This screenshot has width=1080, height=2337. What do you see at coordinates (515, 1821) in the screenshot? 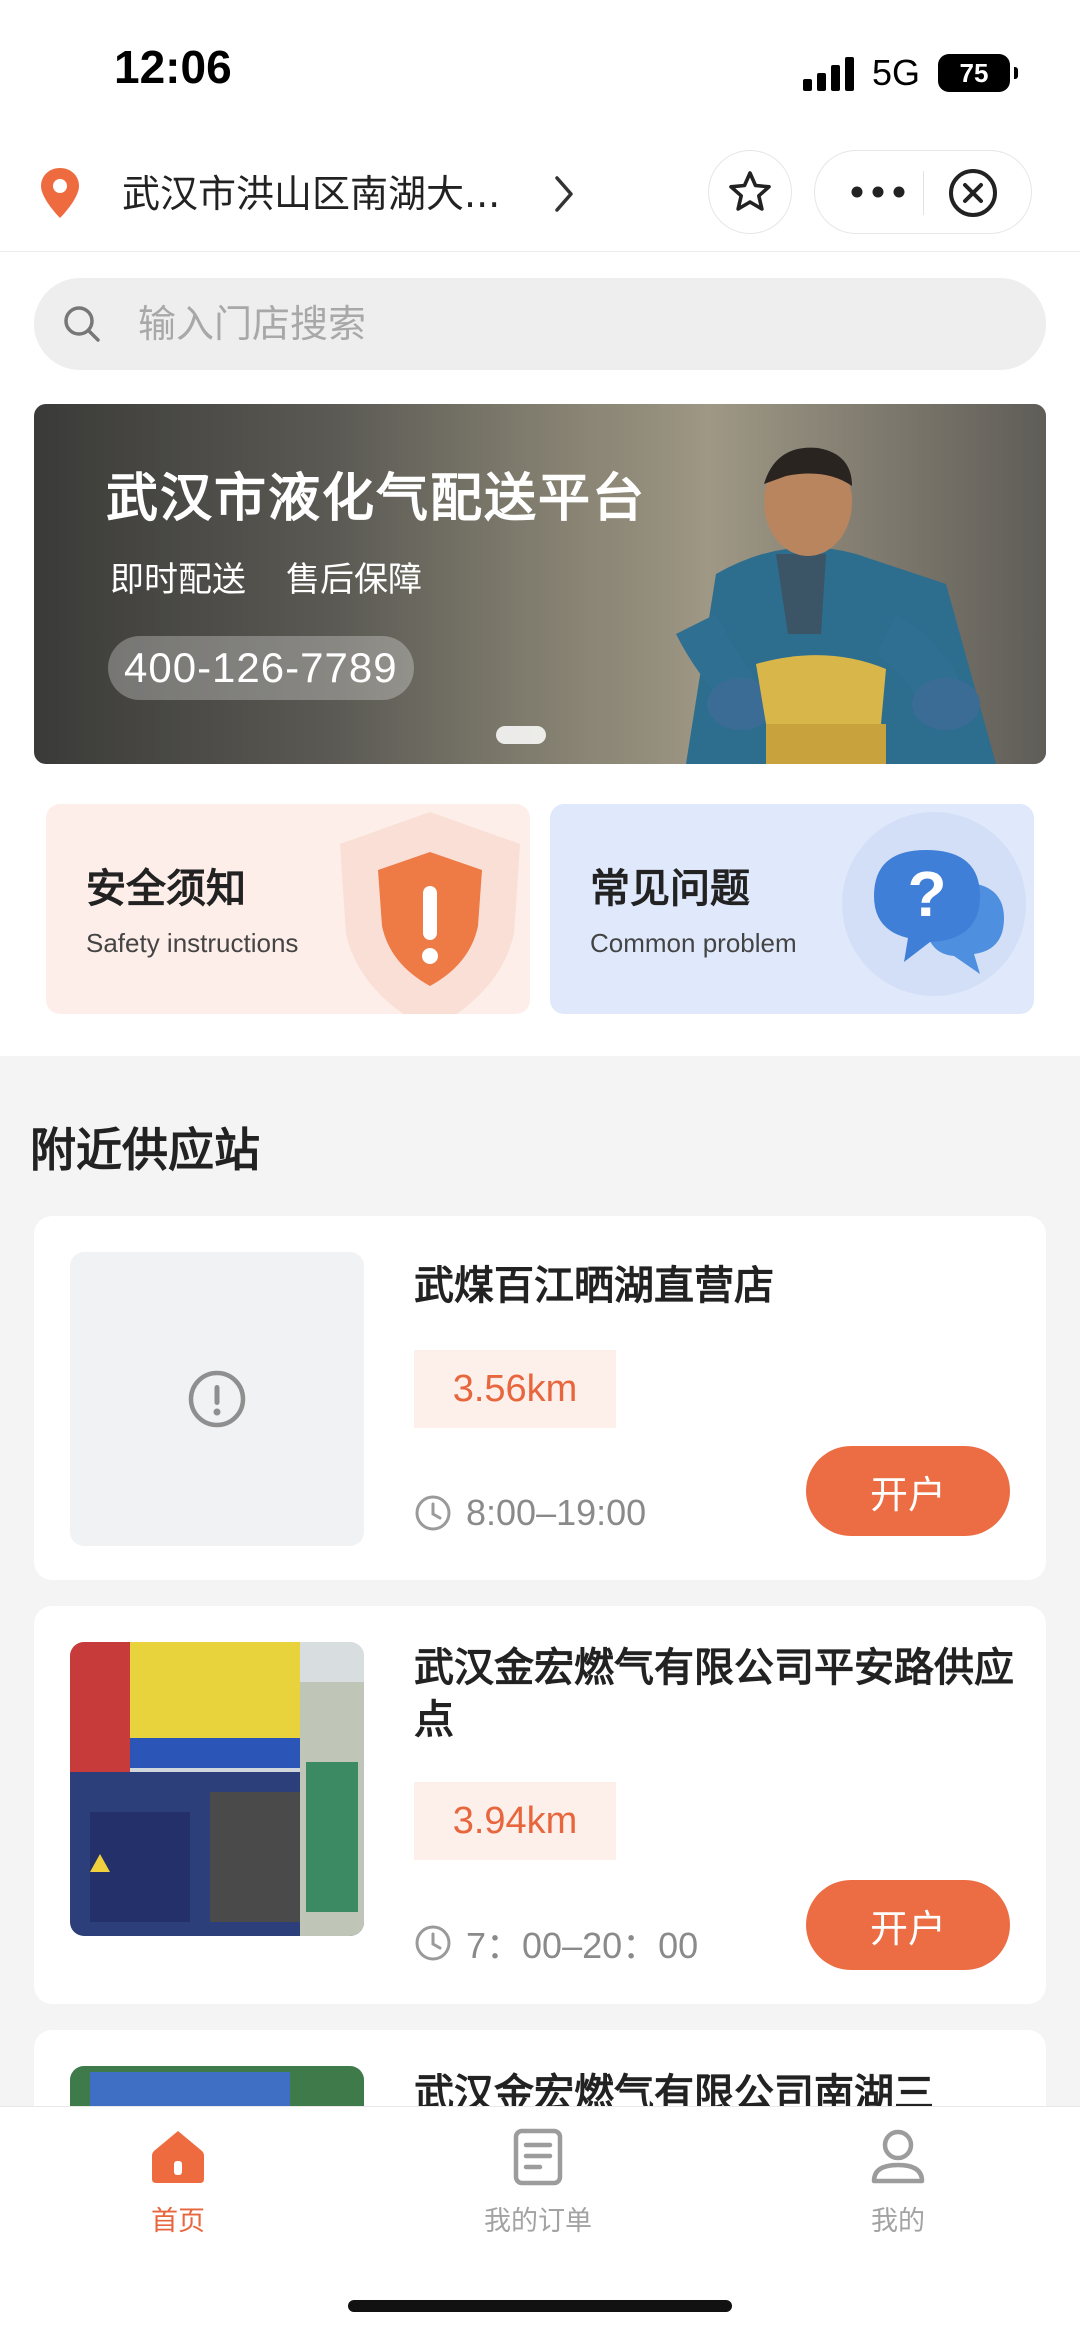
I see `station-distance: 3.94km` at bounding box center [515, 1821].